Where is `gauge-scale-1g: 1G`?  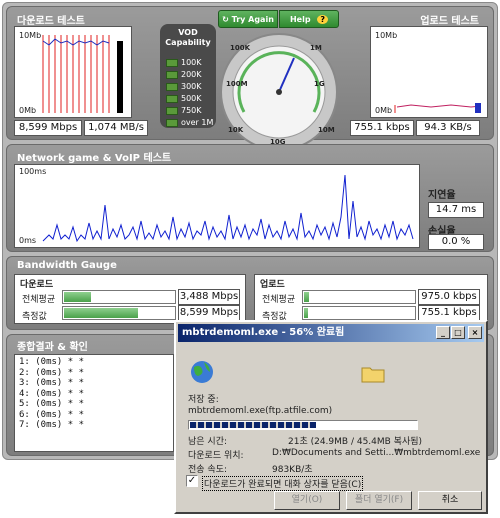 gauge-scale-1g: 1G is located at coordinates (319, 84).